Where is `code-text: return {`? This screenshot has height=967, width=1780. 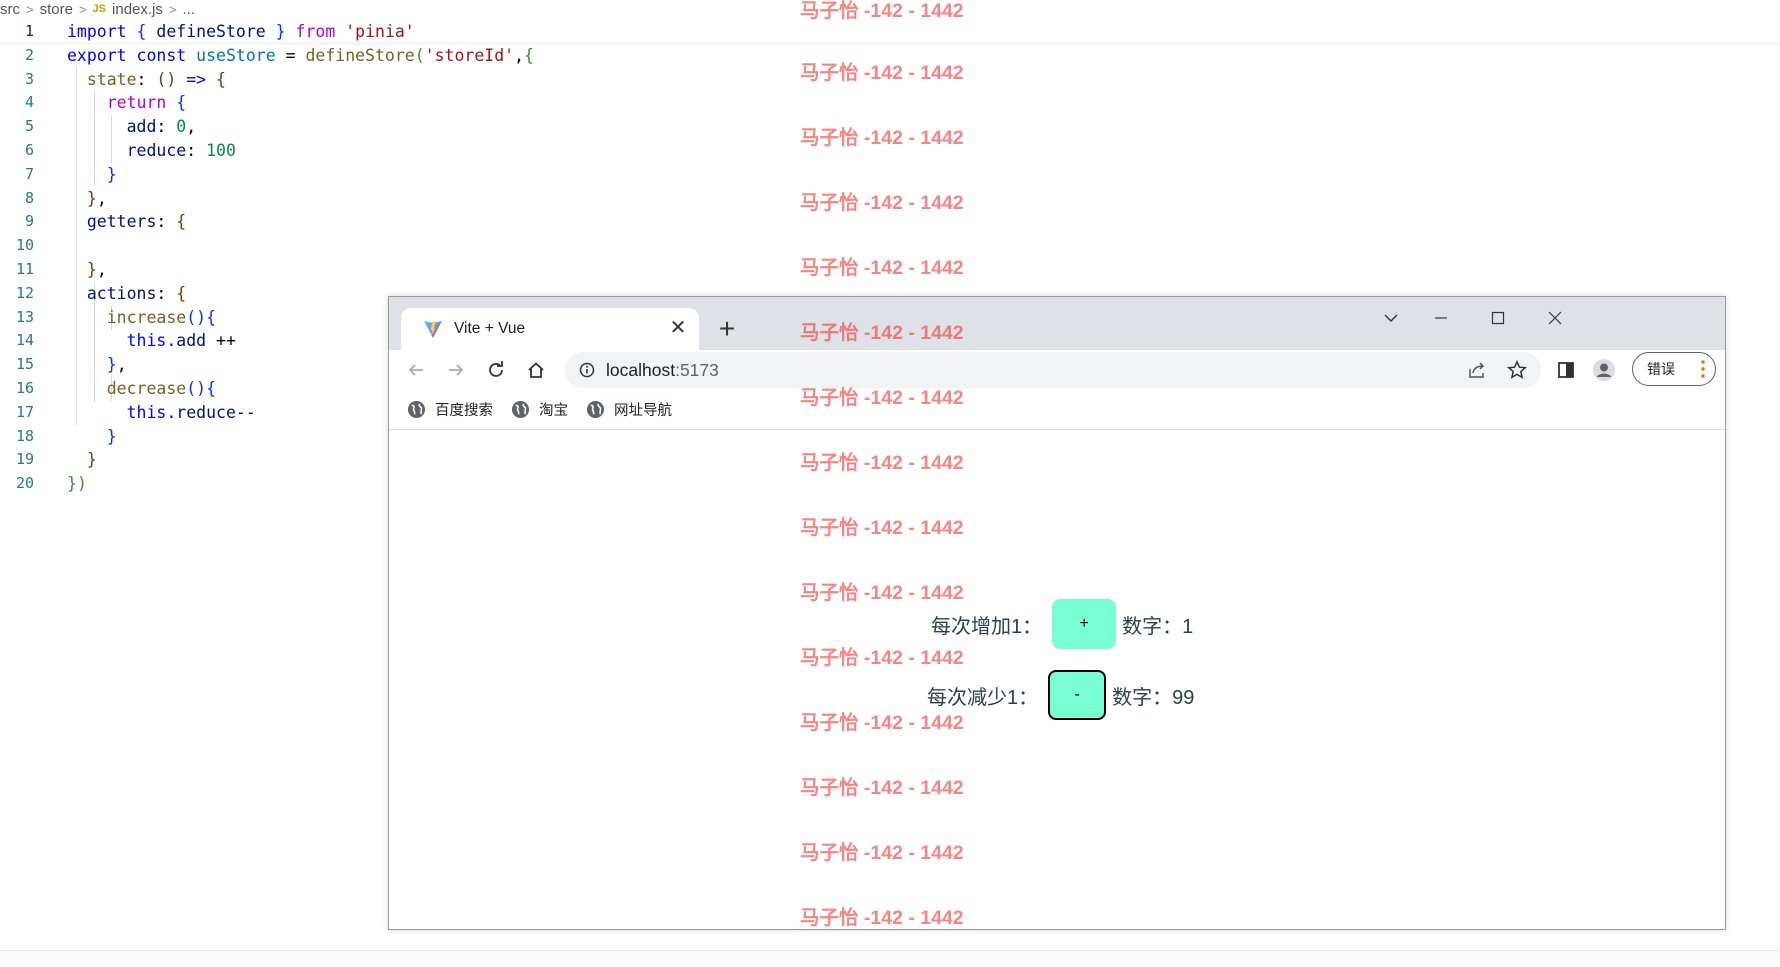
code-text: return { is located at coordinates (146, 103).